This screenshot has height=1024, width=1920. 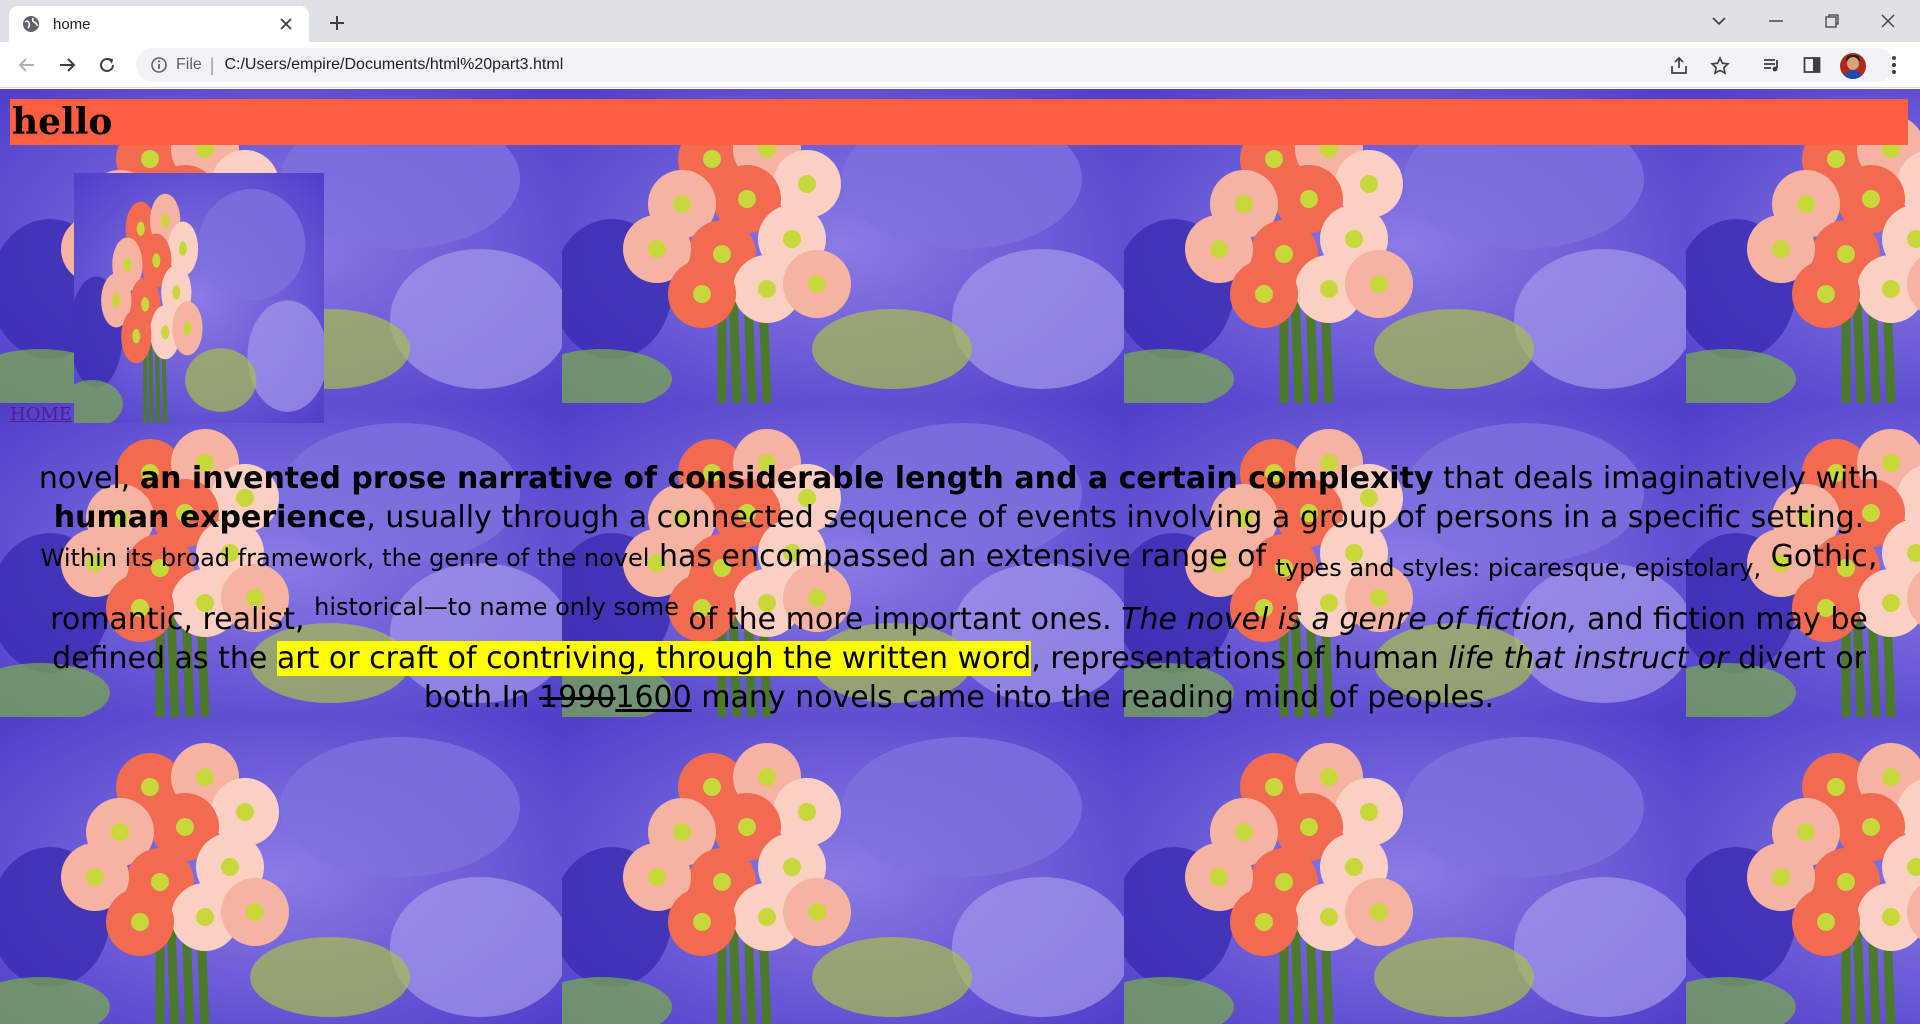 I want to click on tab-home: home, so click(x=159, y=24).